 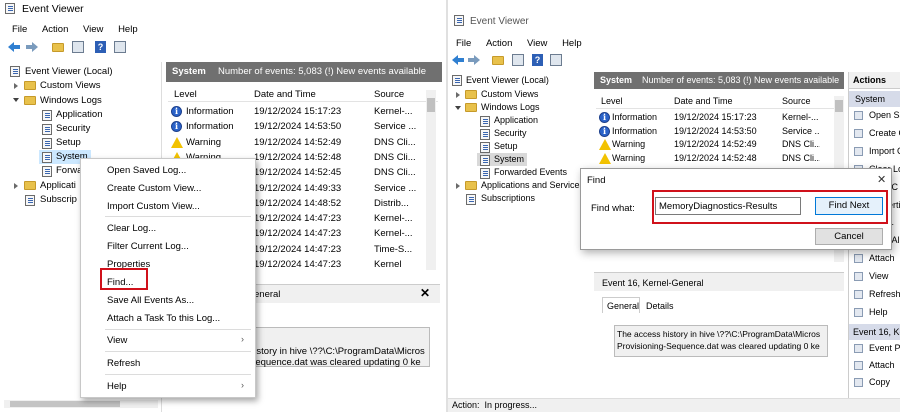 I want to click on tree-forwarded: Forwa, so click(x=69, y=170).